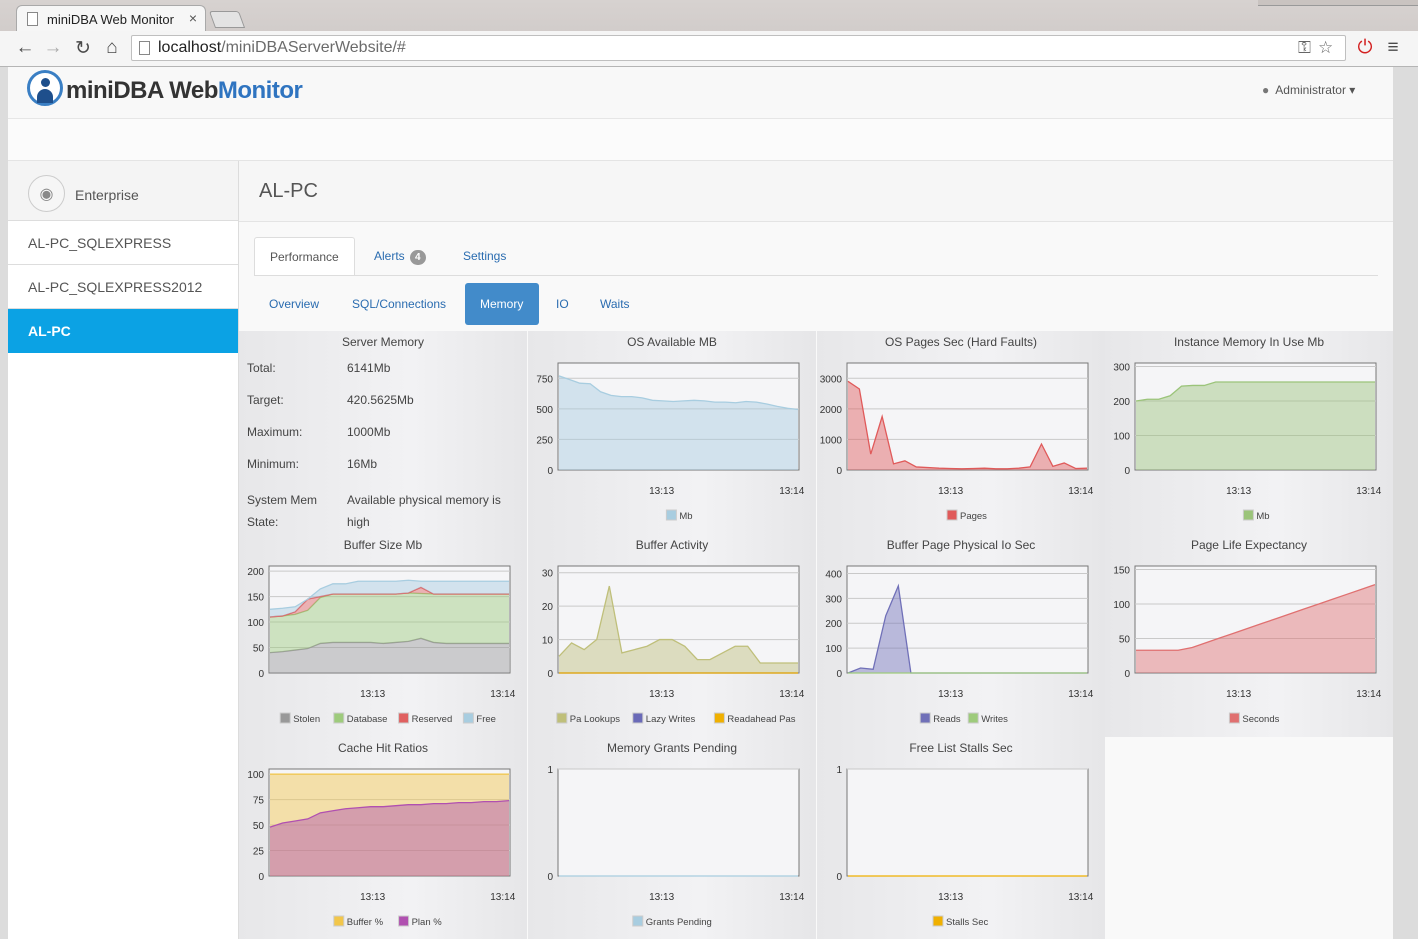 Image resolution: width=1418 pixels, height=939 pixels. Describe the element at coordinates (1393, 48) in the screenshot. I see `menu-icon: ≡` at that location.